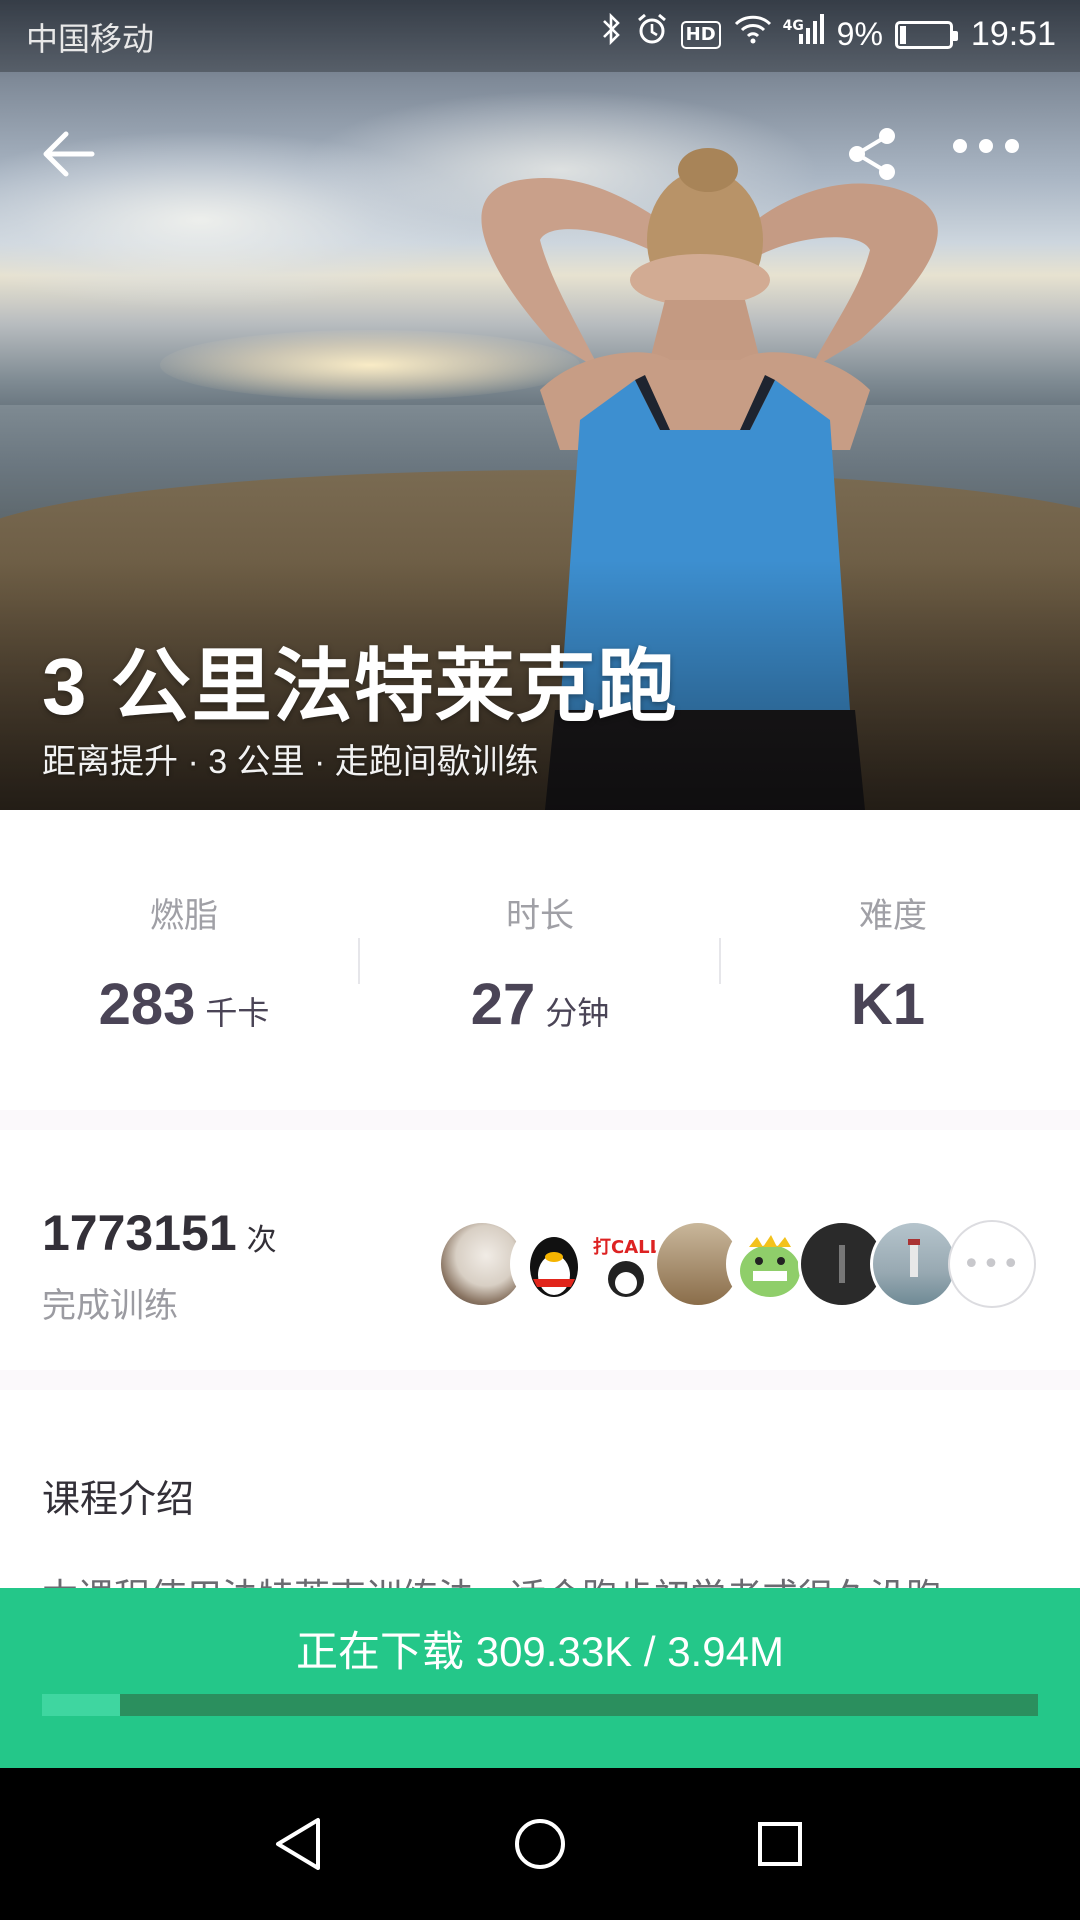 This screenshot has height=1920, width=1080. Describe the element at coordinates (992, 1264) in the screenshot. I see `more-avatars-button: •••` at that location.